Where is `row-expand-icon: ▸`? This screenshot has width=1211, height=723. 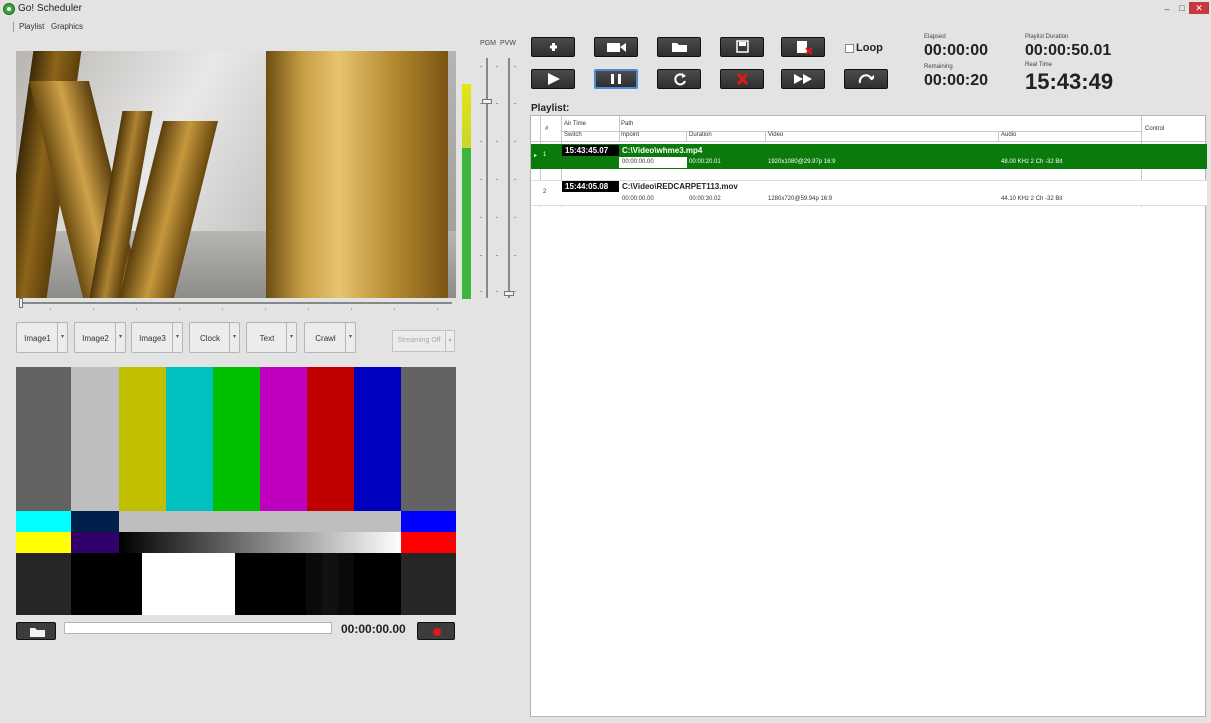
row-expand-icon: ▸ is located at coordinates (535, 155).